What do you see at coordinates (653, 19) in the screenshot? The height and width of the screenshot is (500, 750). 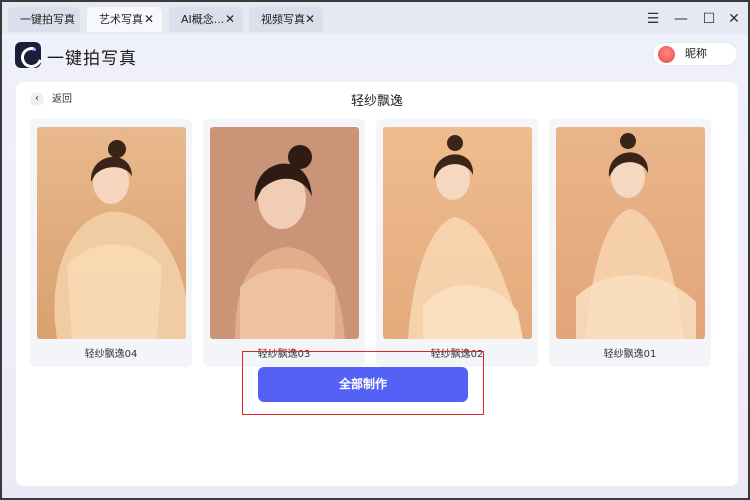 I see `menu-icon: ☰` at bounding box center [653, 19].